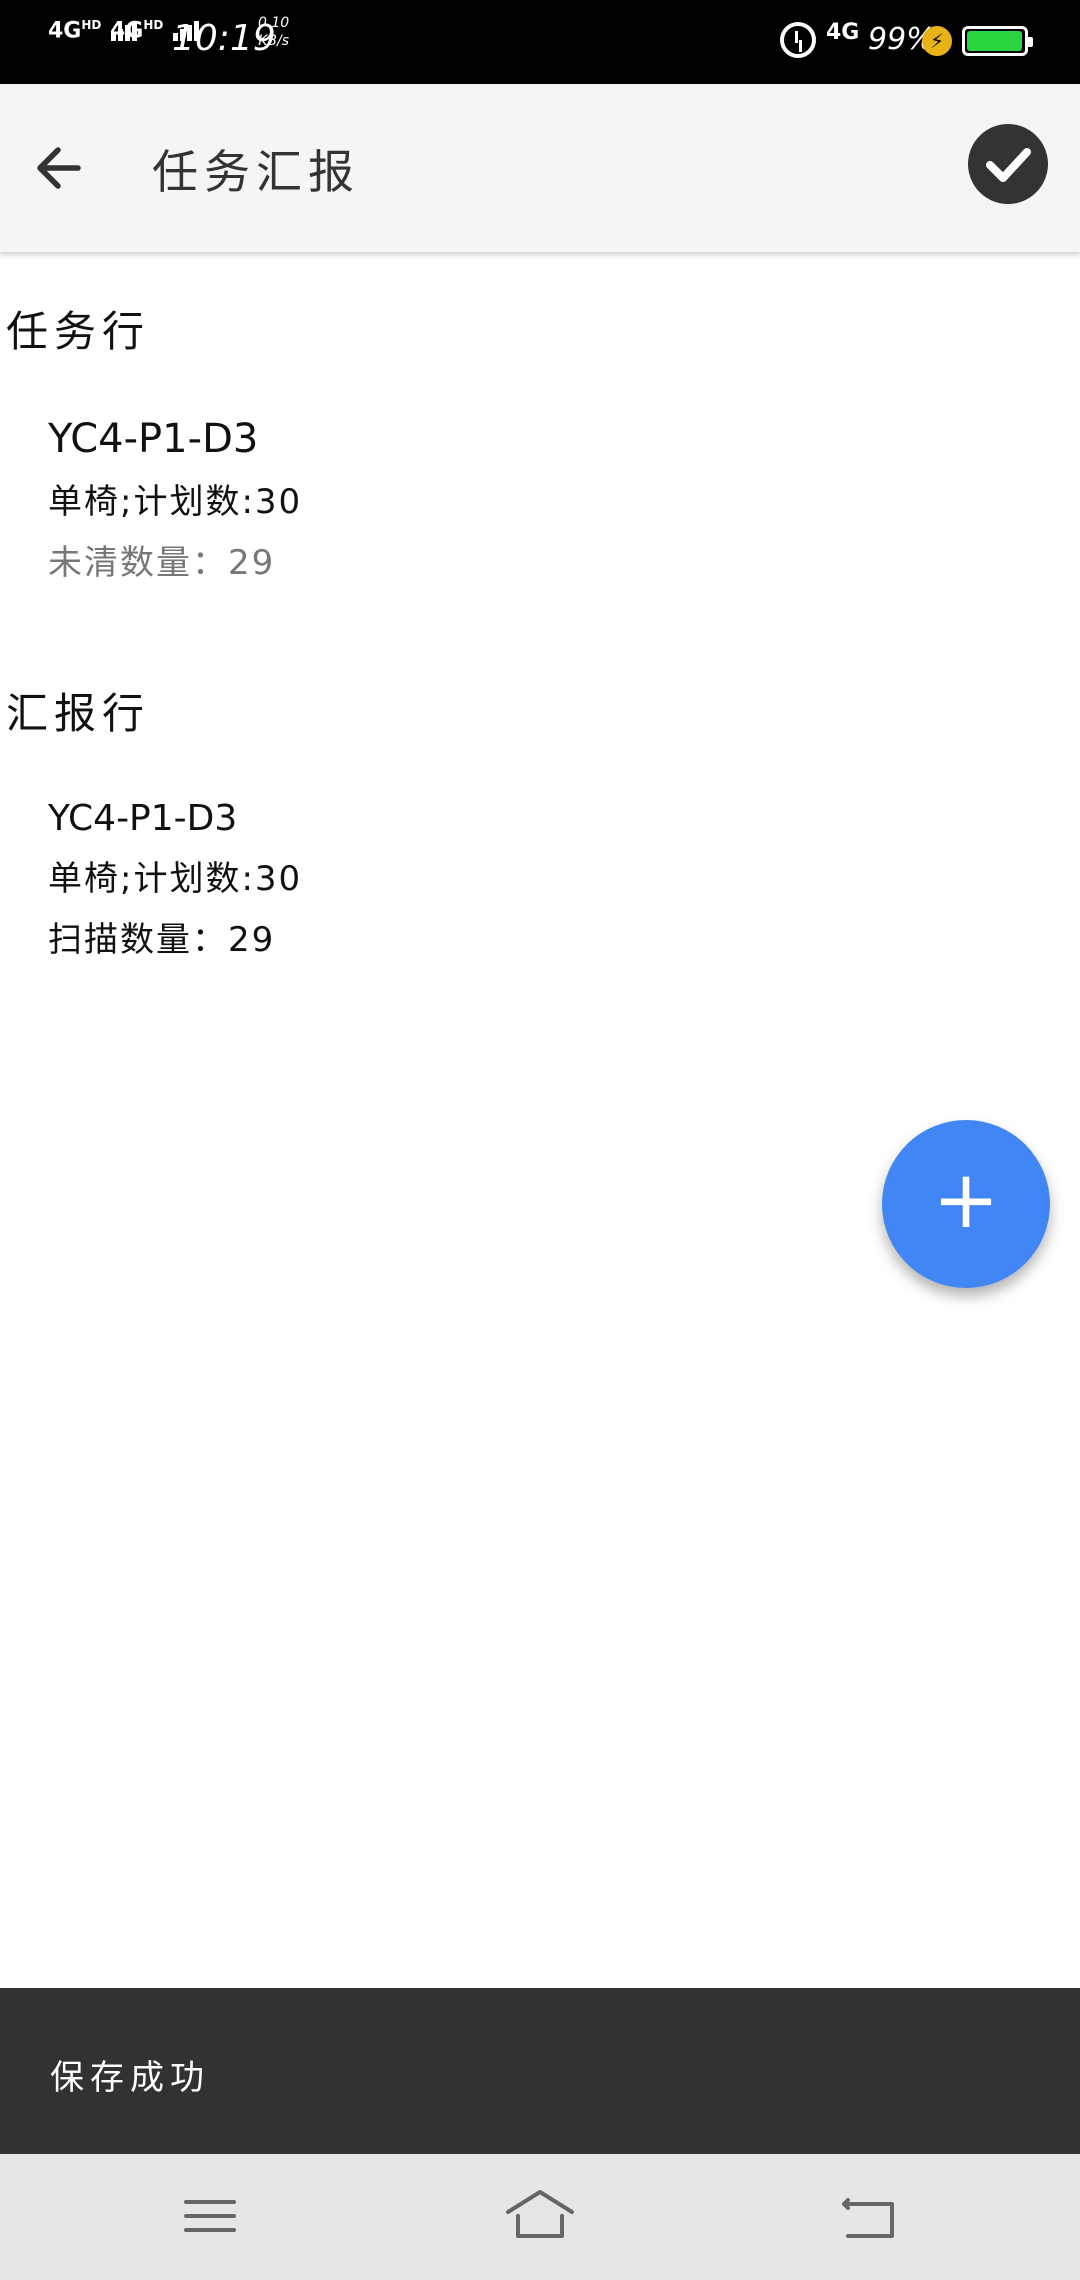  I want to click on sim2-hd: HD, so click(153, 25).